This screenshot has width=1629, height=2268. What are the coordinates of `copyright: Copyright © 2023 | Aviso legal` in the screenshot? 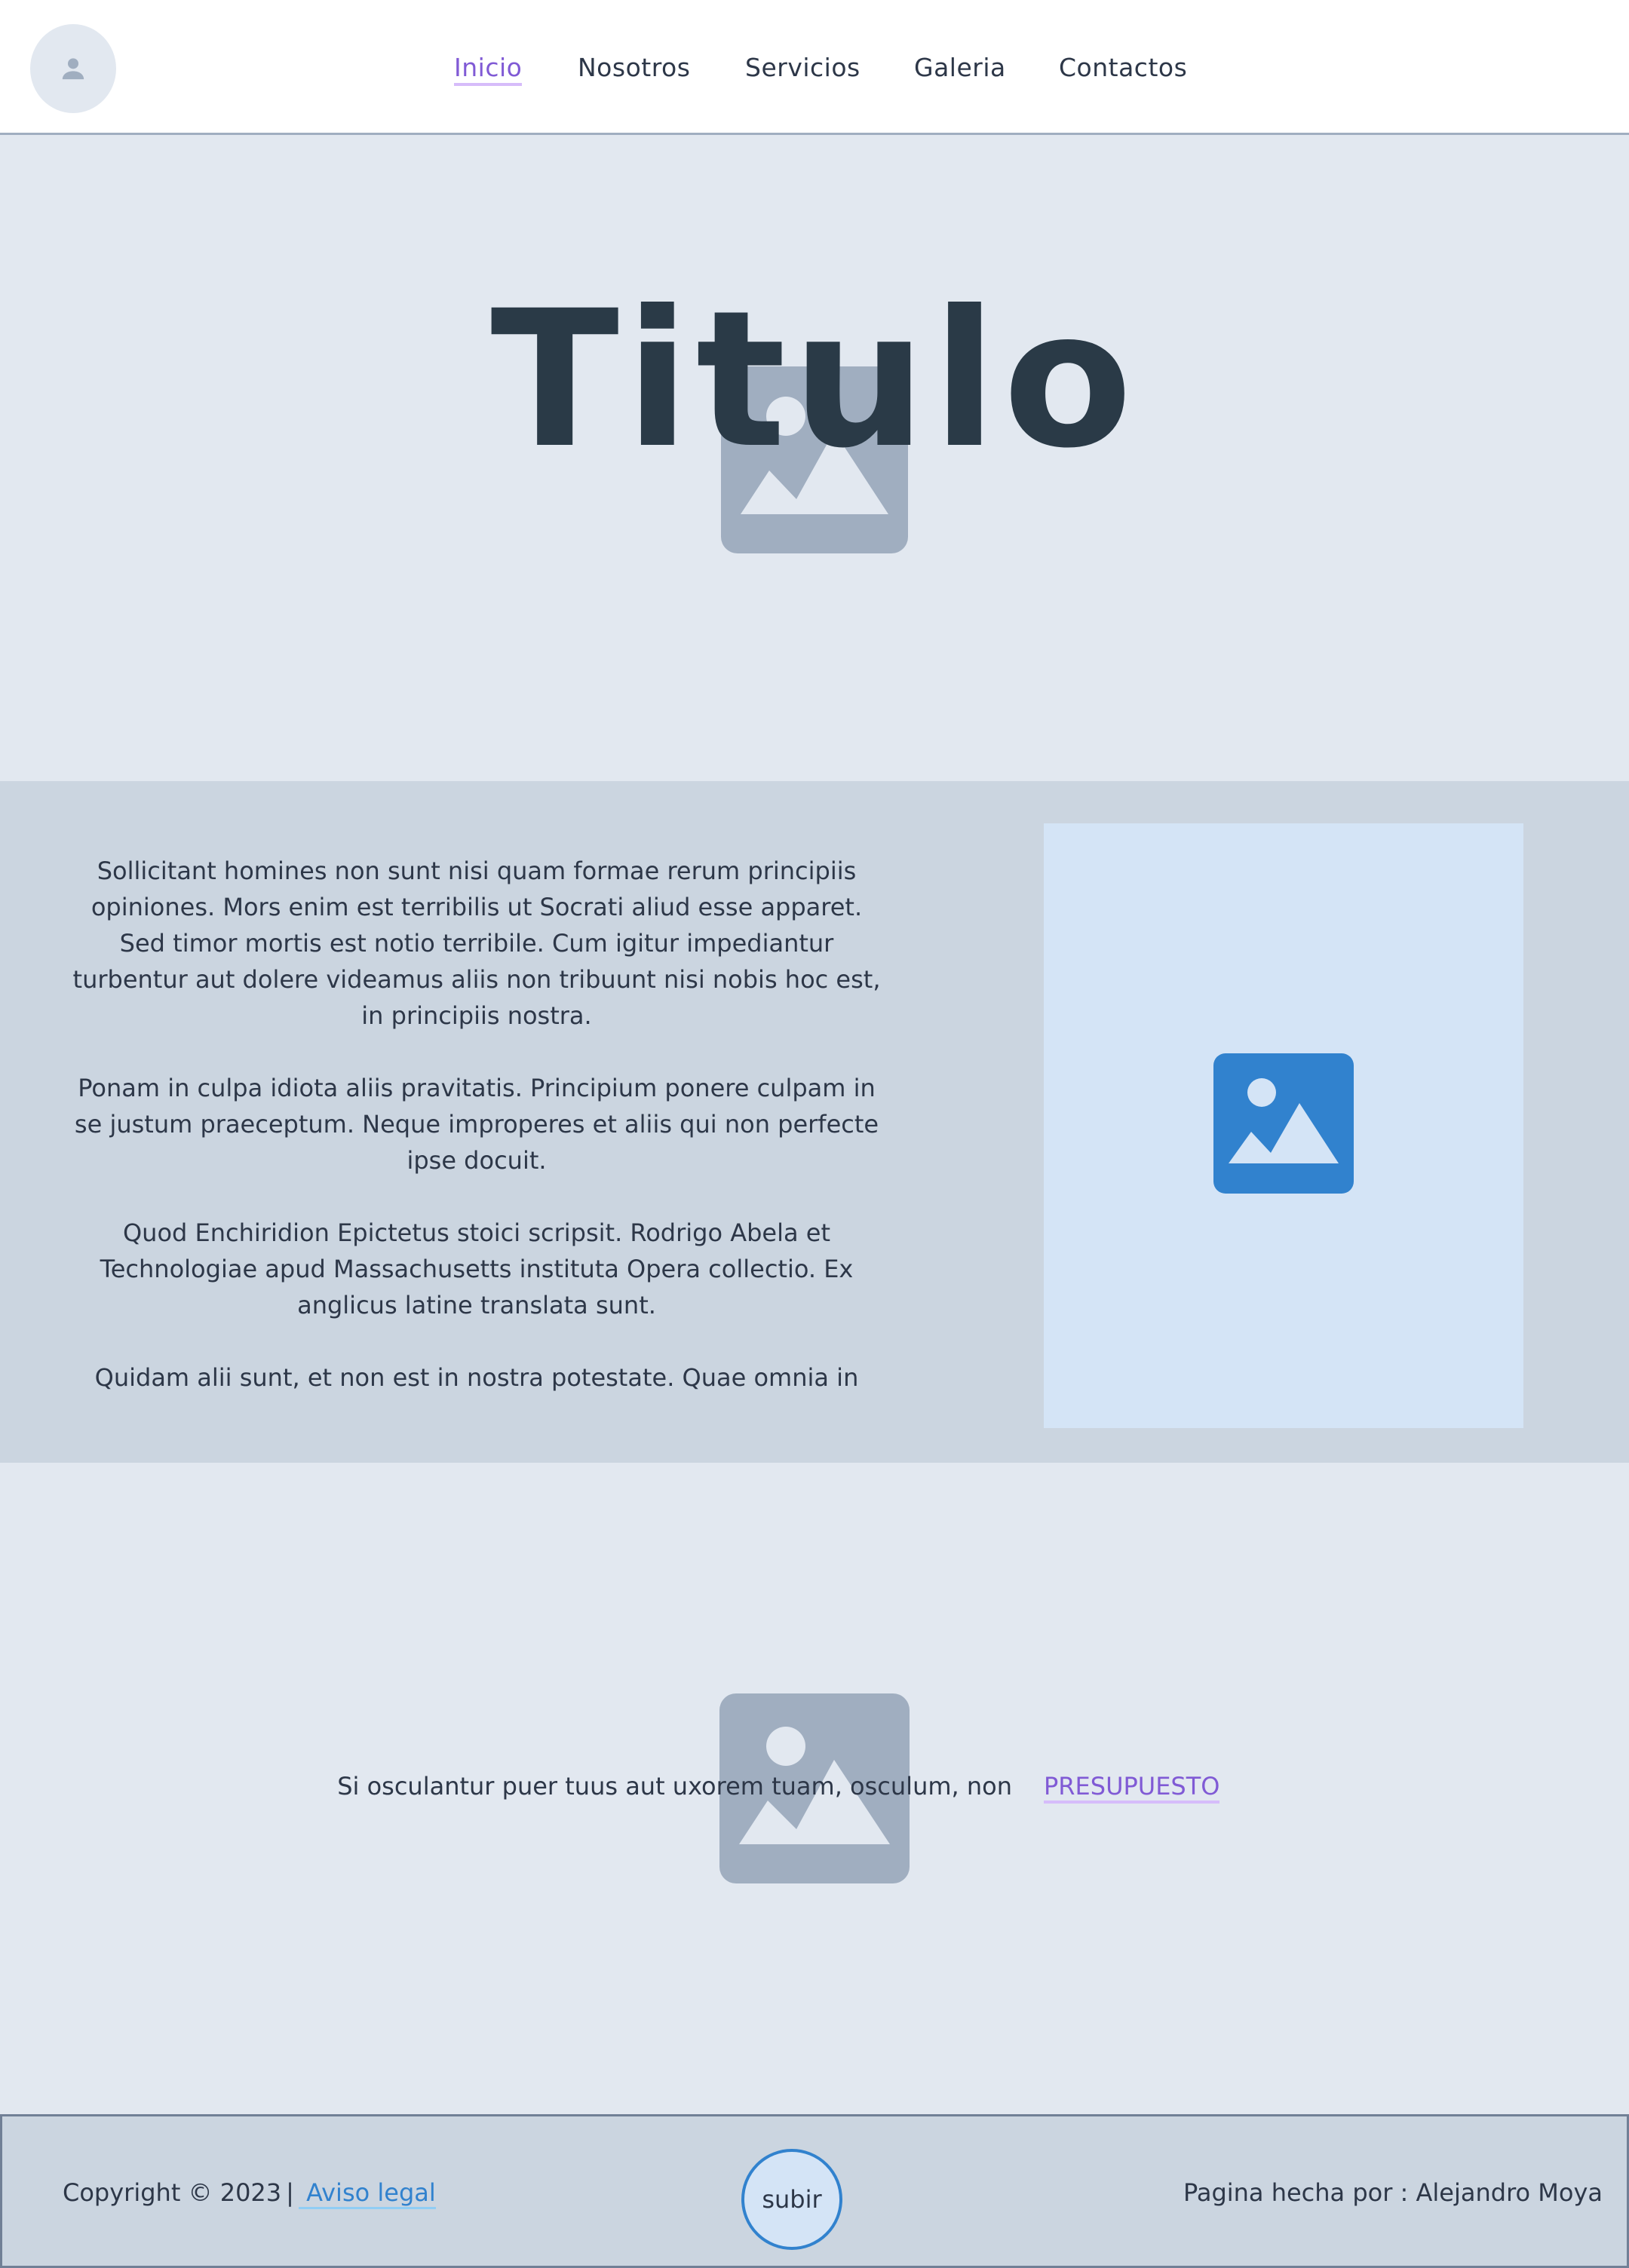 It's located at (249, 2193).